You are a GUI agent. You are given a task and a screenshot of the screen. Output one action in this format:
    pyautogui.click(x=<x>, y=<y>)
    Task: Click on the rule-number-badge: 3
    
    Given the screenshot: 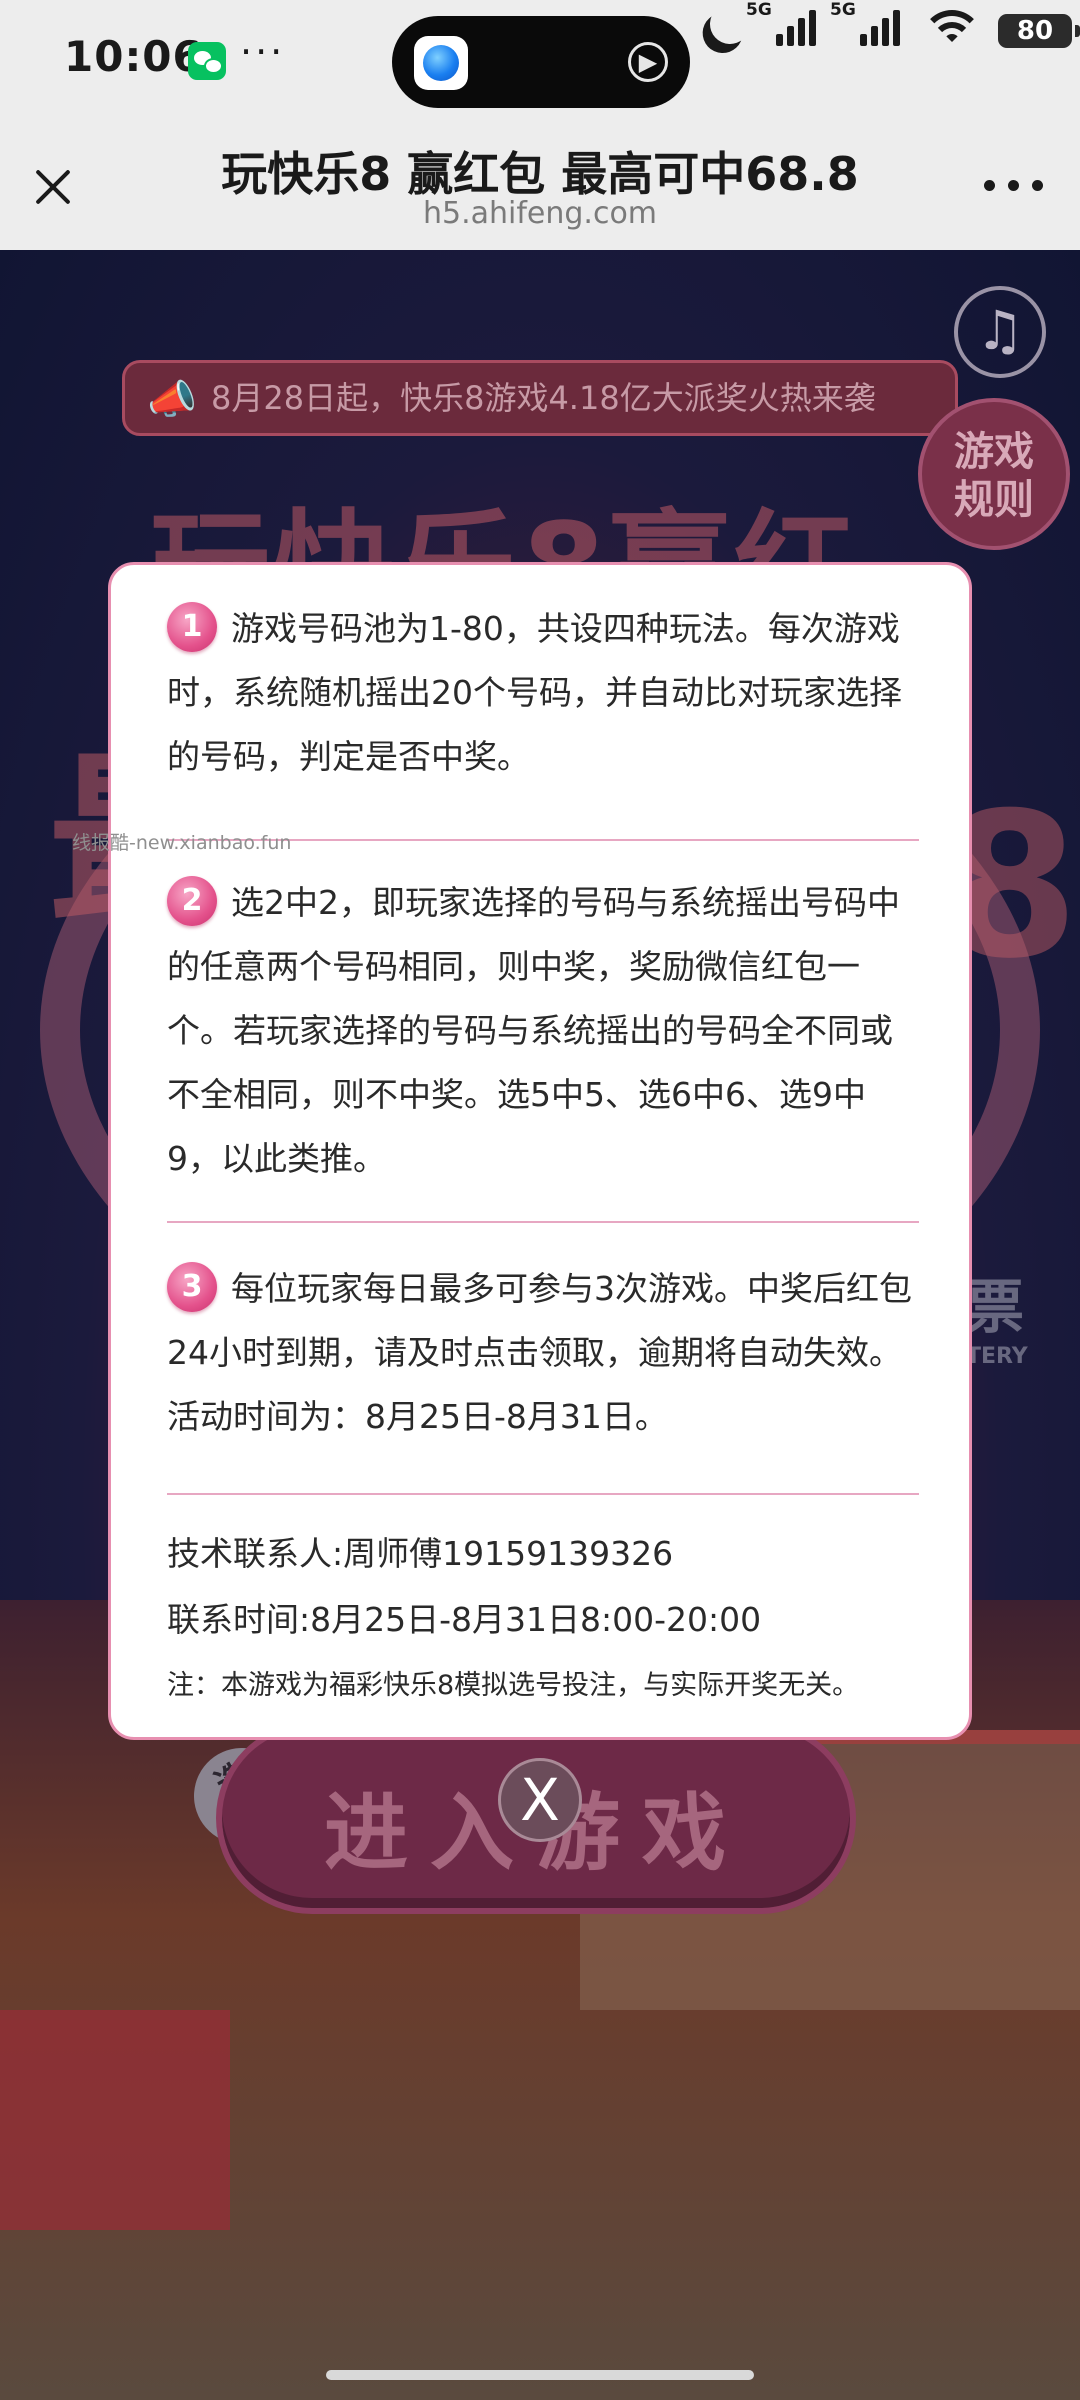 What is the action you would take?
    pyautogui.click(x=192, y=1287)
    